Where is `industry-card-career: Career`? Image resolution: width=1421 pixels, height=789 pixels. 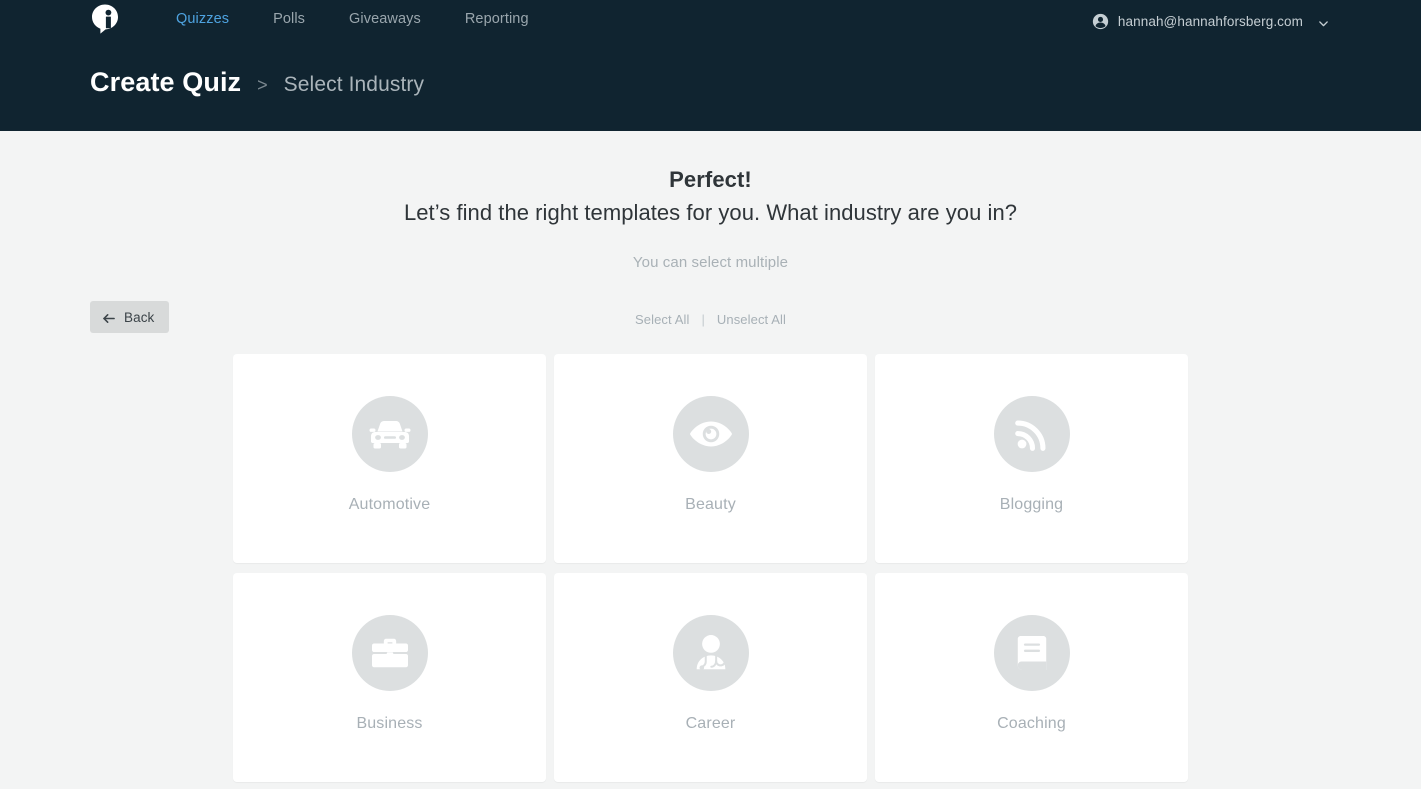 industry-card-career: Career is located at coordinates (710, 677).